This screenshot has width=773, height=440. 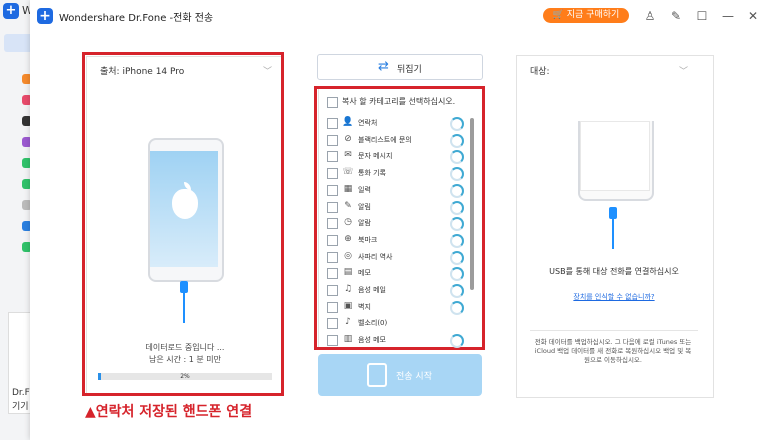 What do you see at coordinates (676, 16) in the screenshot?
I see `edit-icon: ✎` at bounding box center [676, 16].